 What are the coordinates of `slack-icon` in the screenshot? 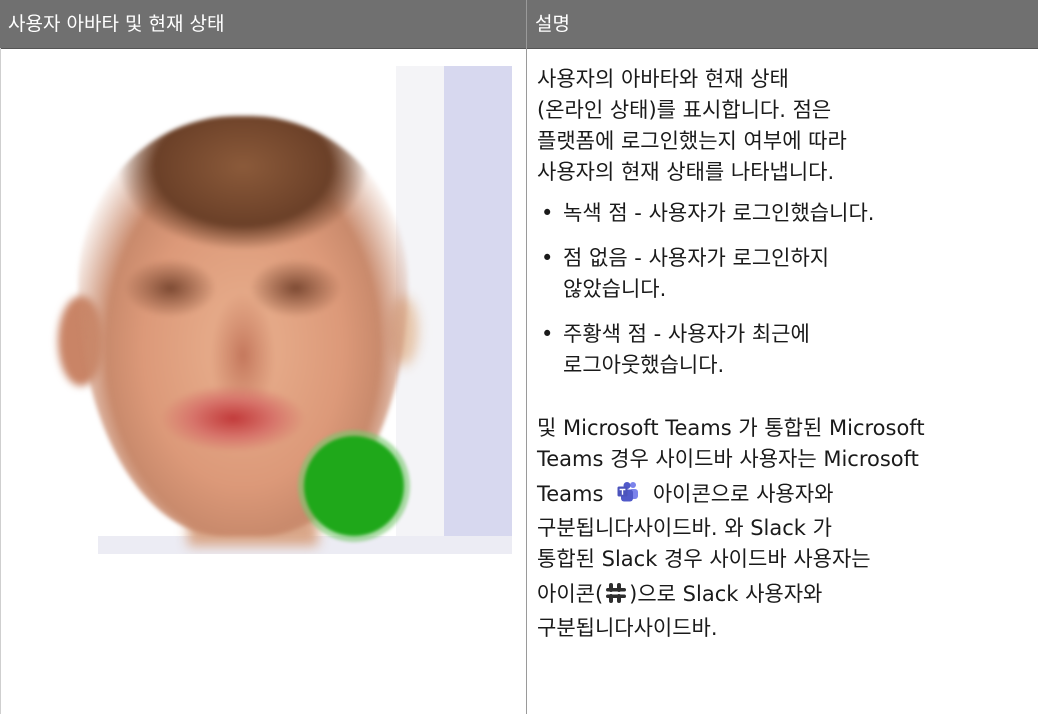 It's located at (616, 597).